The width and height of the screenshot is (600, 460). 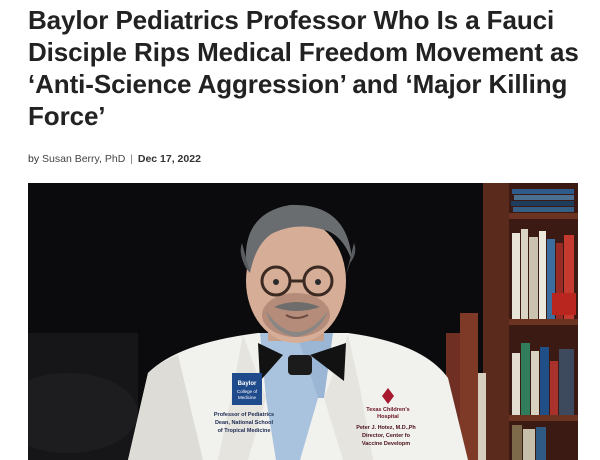 I want to click on right-patch-line2: Director, Center fo, so click(x=386, y=436).